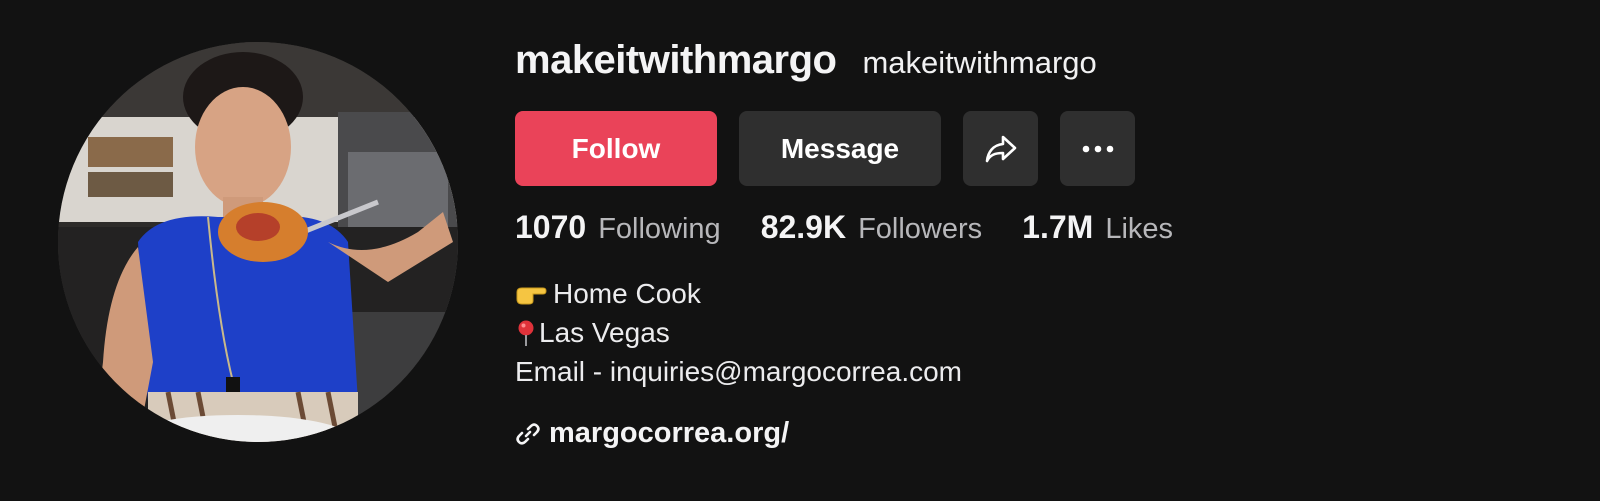  Describe the element at coordinates (920, 229) in the screenshot. I see `stat-label: Followers` at that location.